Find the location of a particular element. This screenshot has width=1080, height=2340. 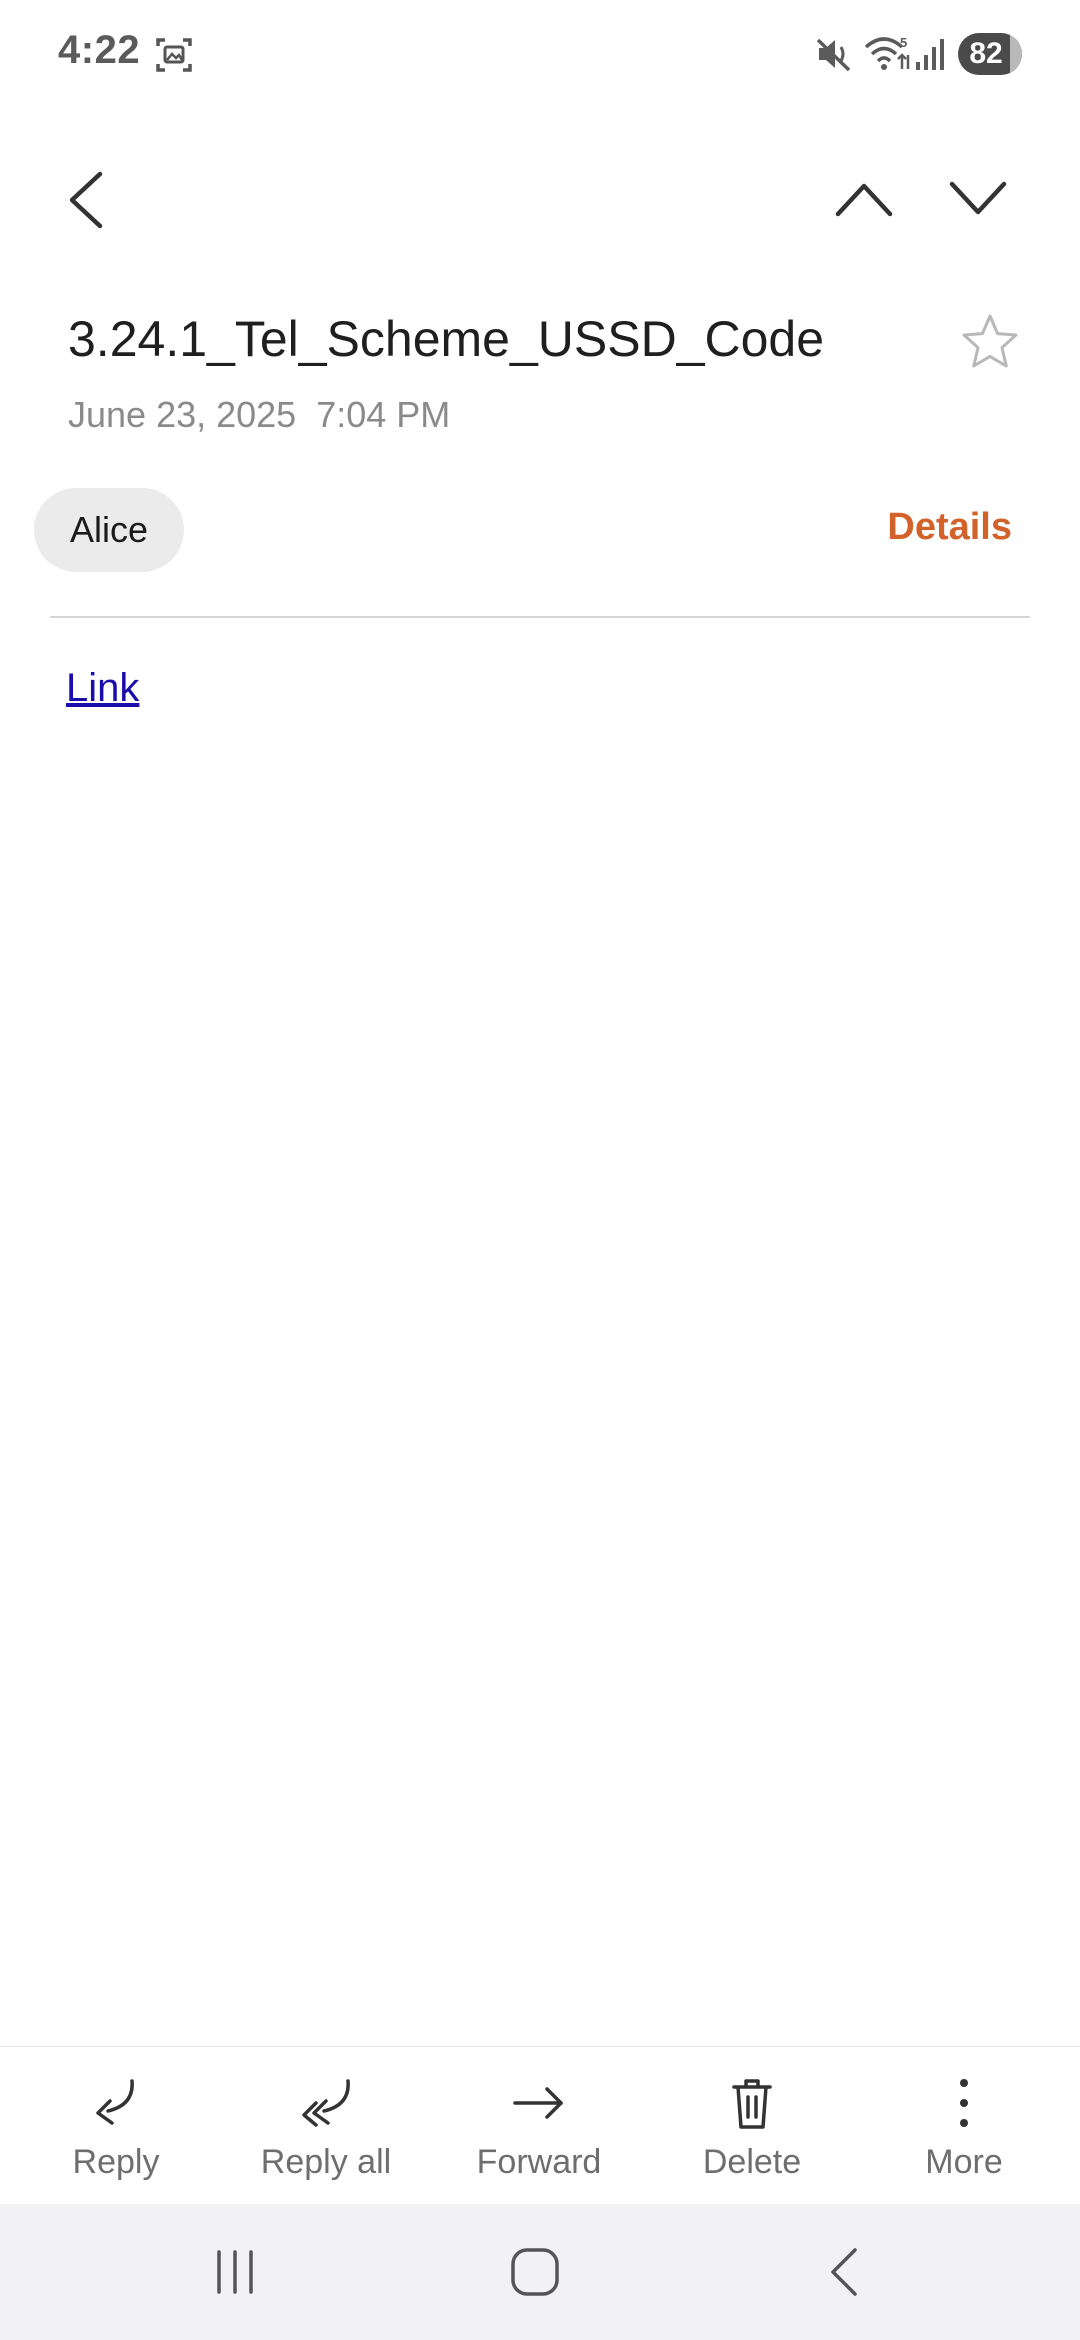

trash-icon is located at coordinates (752, 2104).